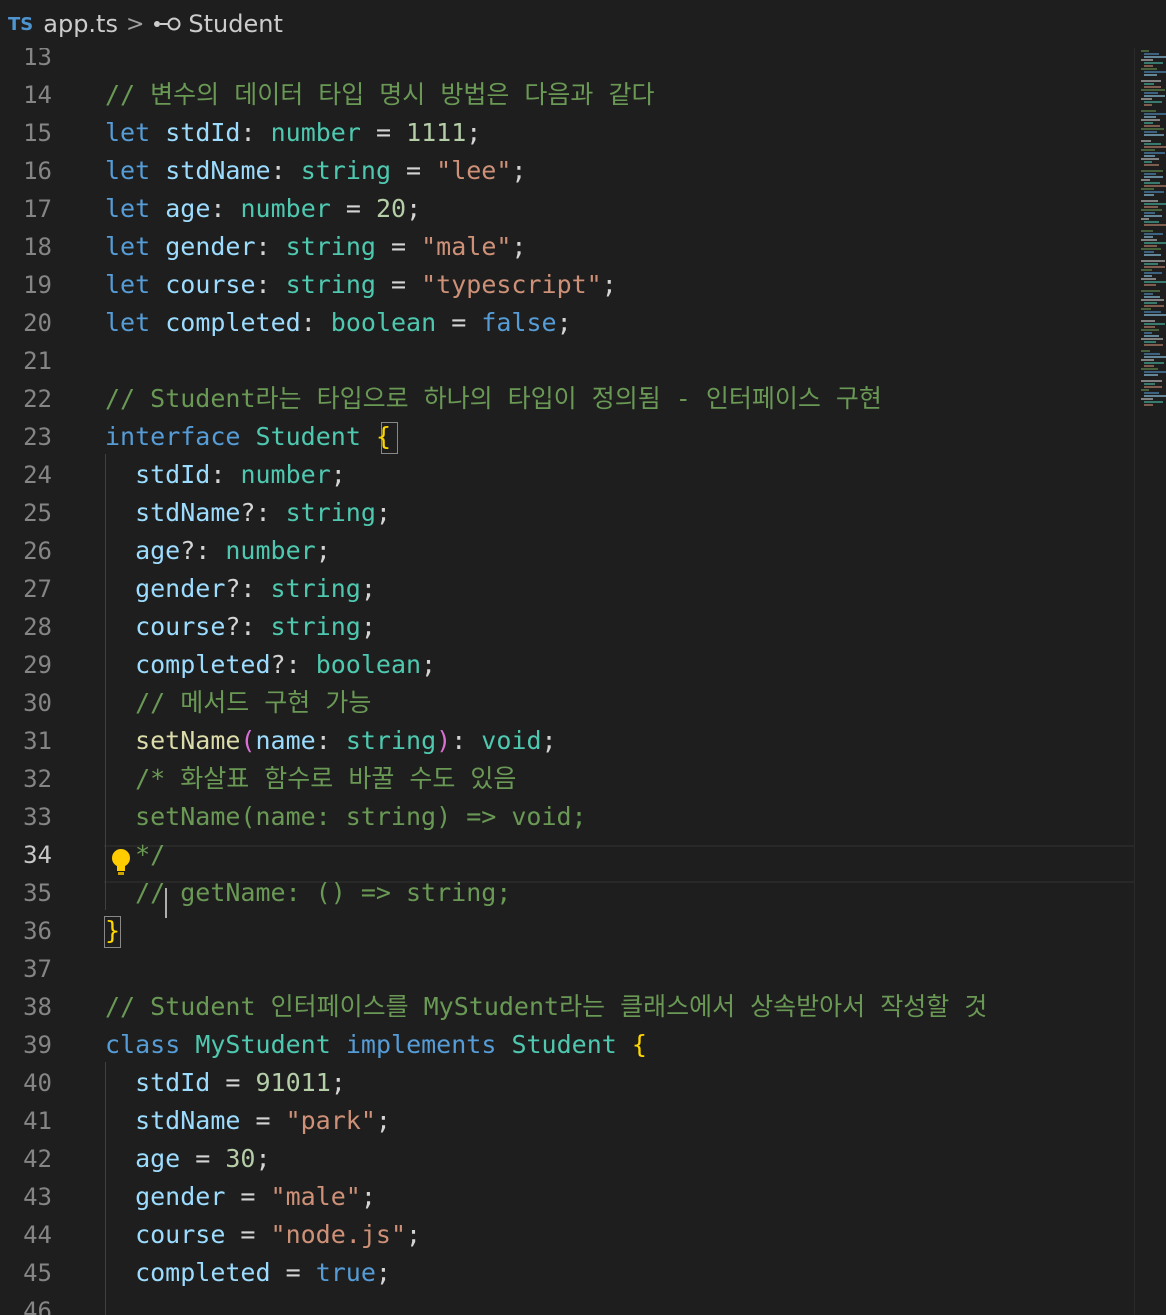 This screenshot has width=1166, height=1315. I want to click on code-line: 39 class MyStudent implements Student {, so click(567, 1045).